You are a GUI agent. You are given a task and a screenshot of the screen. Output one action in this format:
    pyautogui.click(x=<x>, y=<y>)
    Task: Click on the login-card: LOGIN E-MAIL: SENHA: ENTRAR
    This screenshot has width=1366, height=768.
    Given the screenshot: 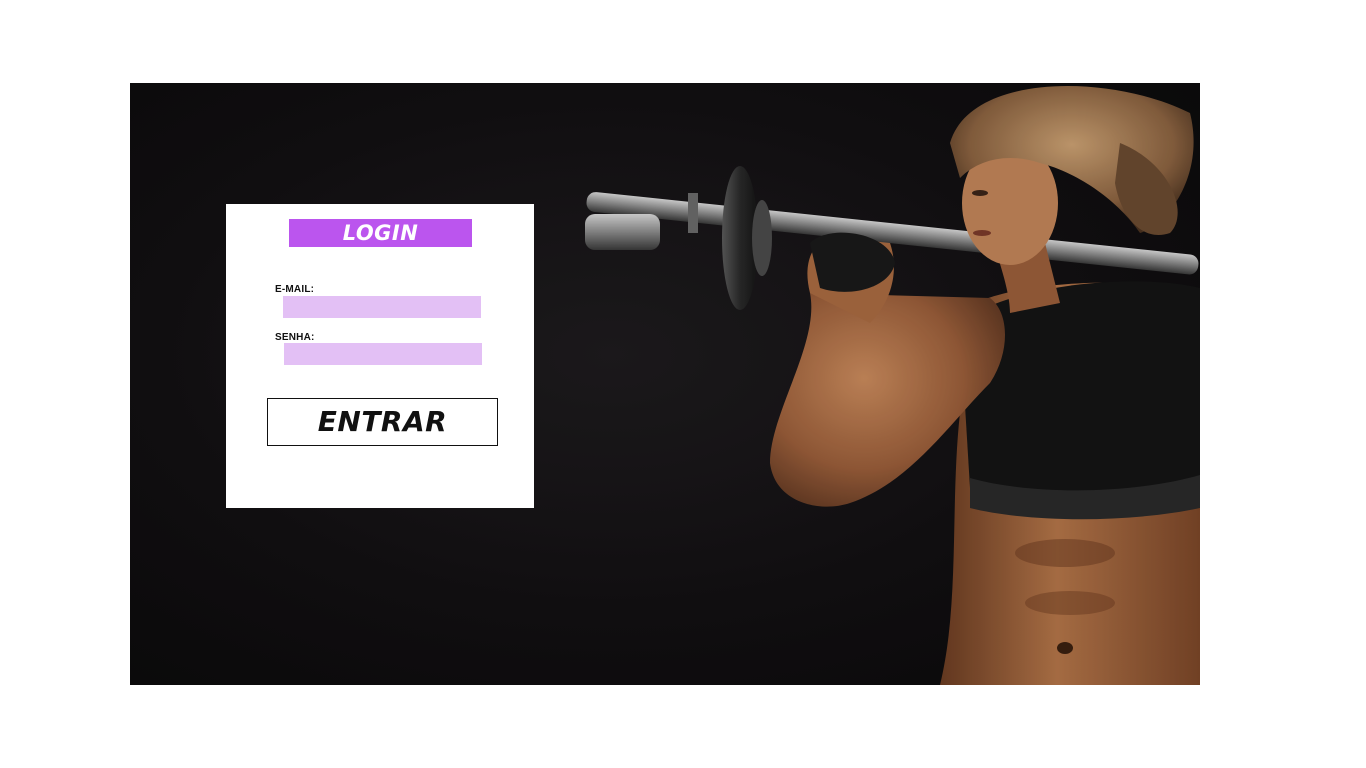 What is the action you would take?
    pyautogui.click(x=380, y=356)
    